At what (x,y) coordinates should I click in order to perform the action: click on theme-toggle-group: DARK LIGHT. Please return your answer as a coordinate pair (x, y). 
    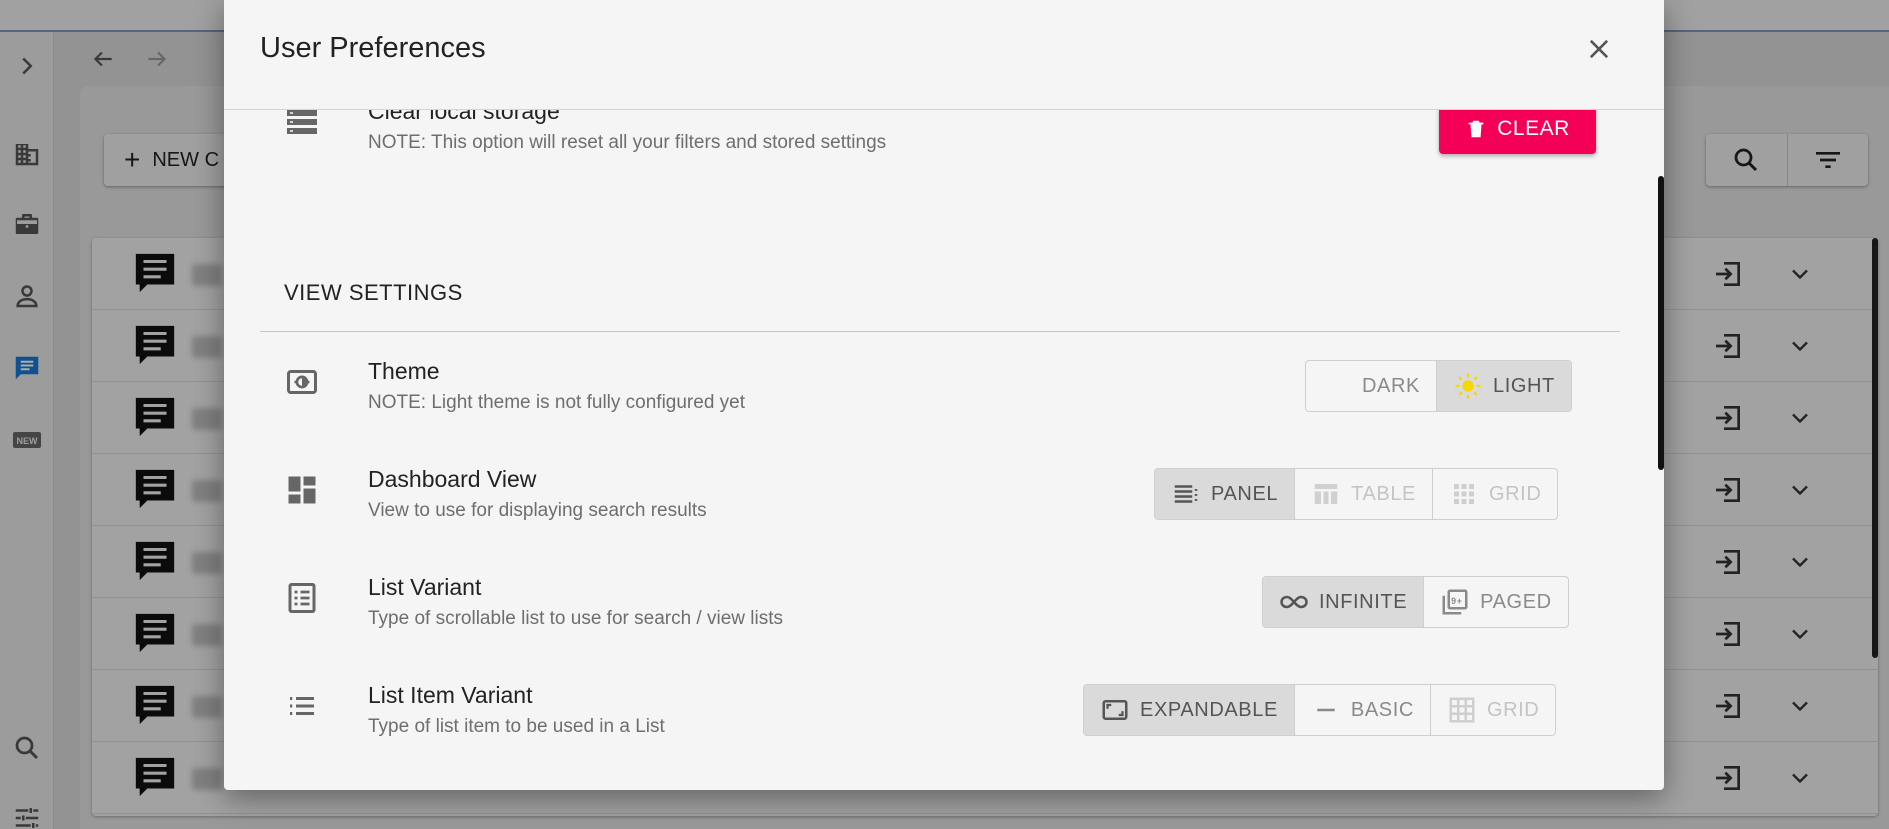
    Looking at the image, I should click on (1438, 386).